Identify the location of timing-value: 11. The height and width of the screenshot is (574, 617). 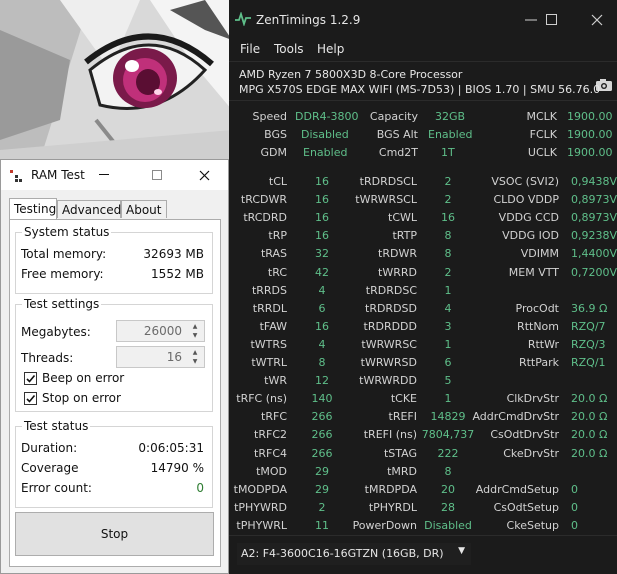
(322, 525).